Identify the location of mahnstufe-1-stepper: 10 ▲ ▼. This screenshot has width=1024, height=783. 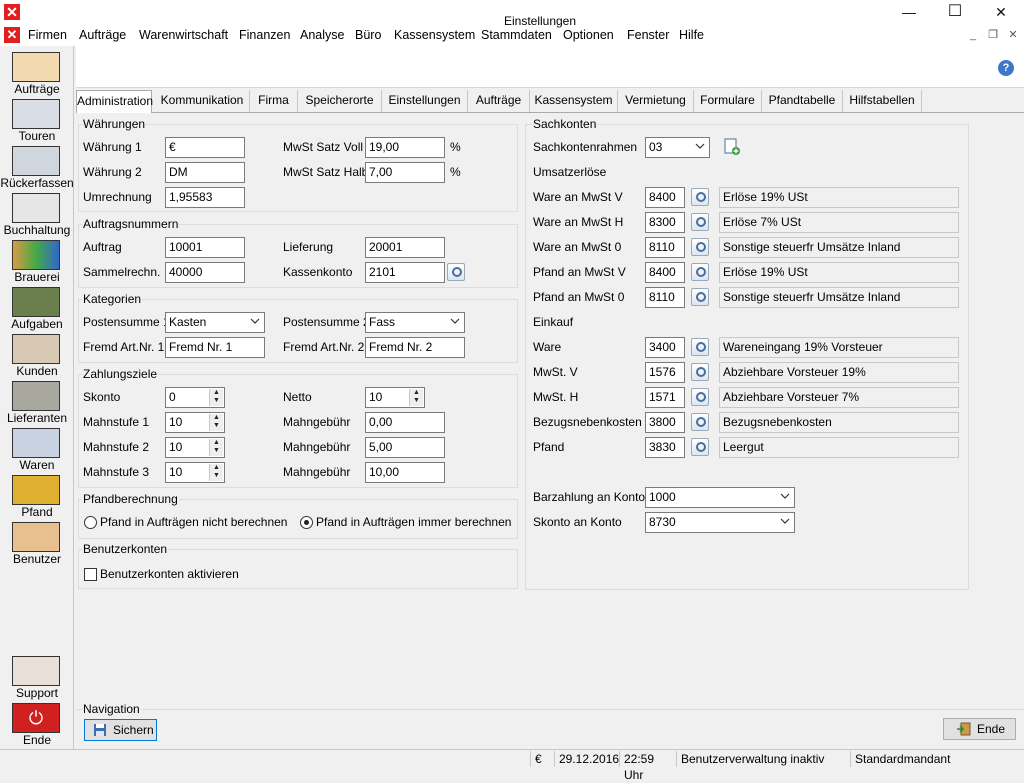
(195, 422).